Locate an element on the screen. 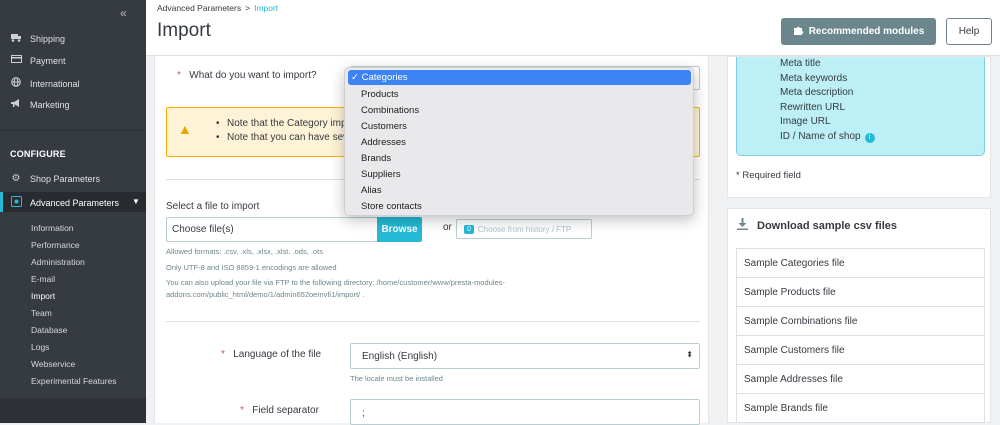  field-item: ID / Name of shop is located at coordinates (820, 136).